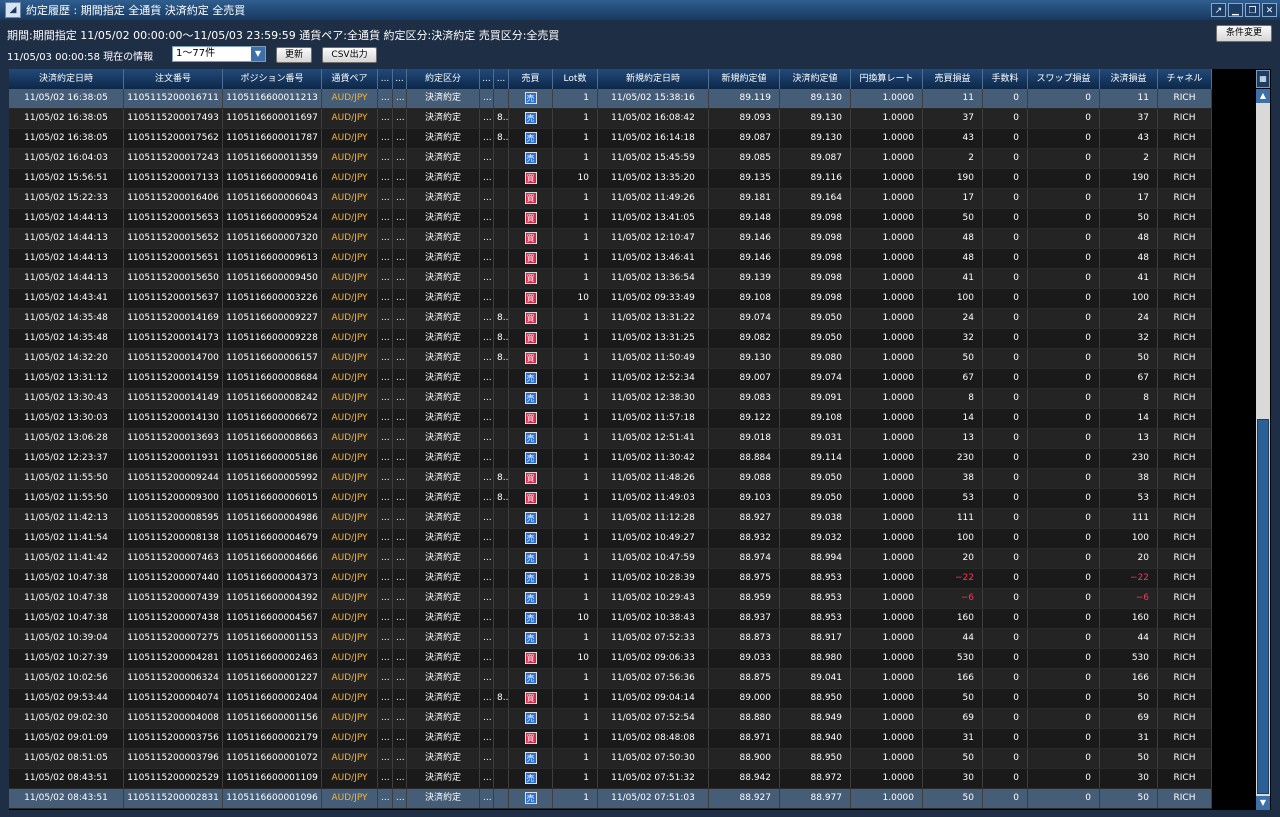  Describe the element at coordinates (1263, 606) in the screenshot. I see `scrollbar-thumb` at that location.